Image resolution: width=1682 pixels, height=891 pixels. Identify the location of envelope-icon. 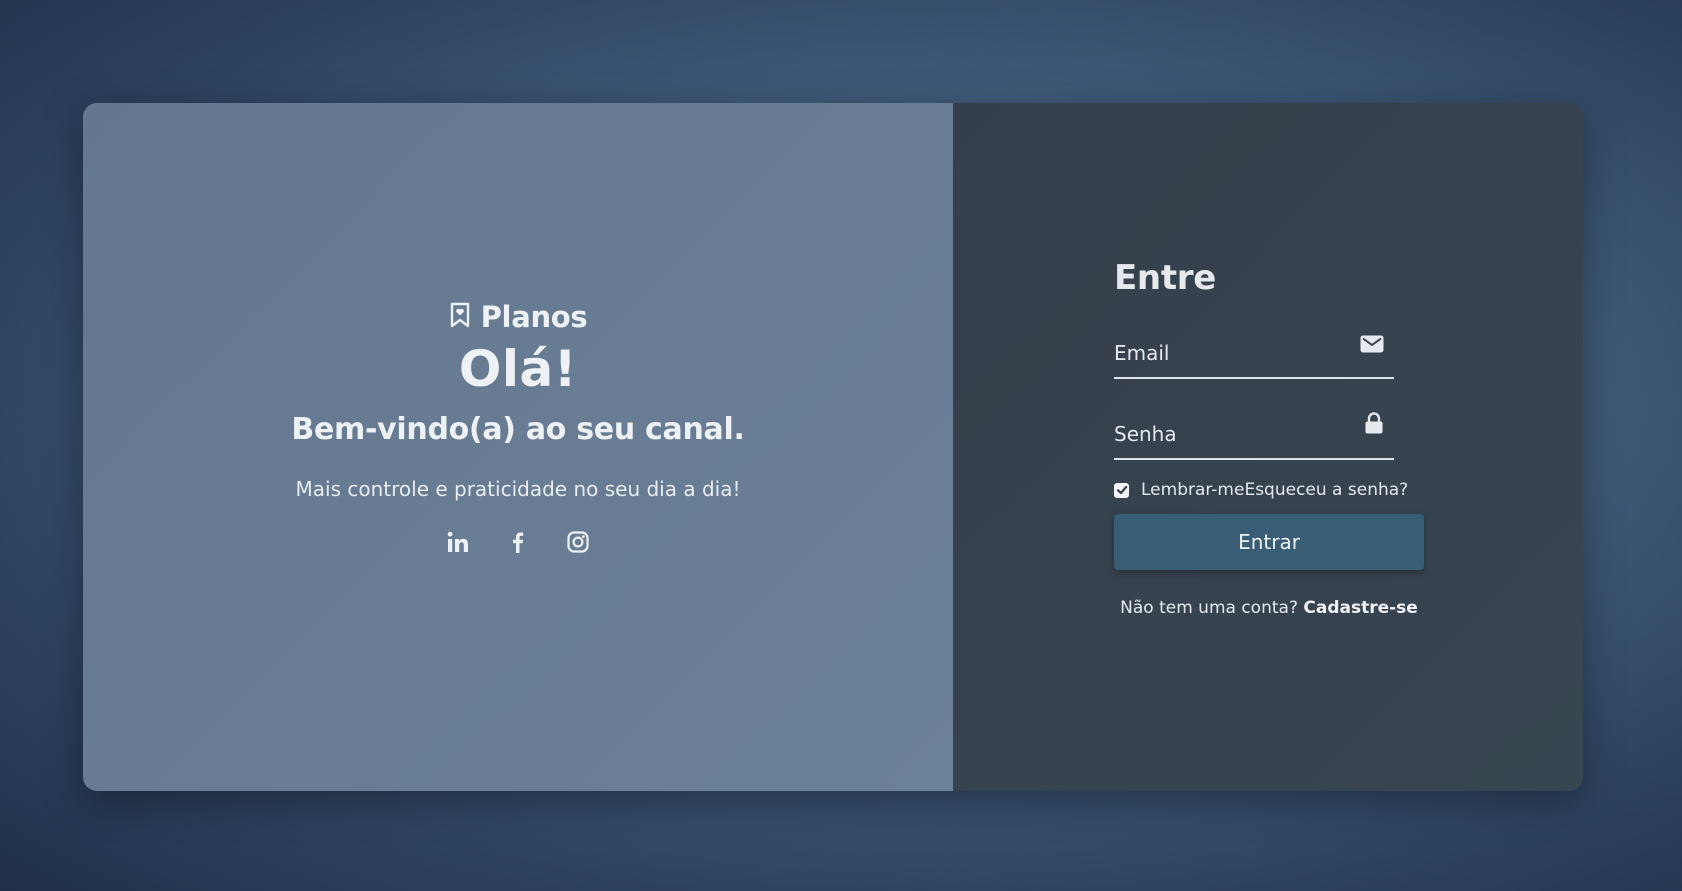
(1372, 346).